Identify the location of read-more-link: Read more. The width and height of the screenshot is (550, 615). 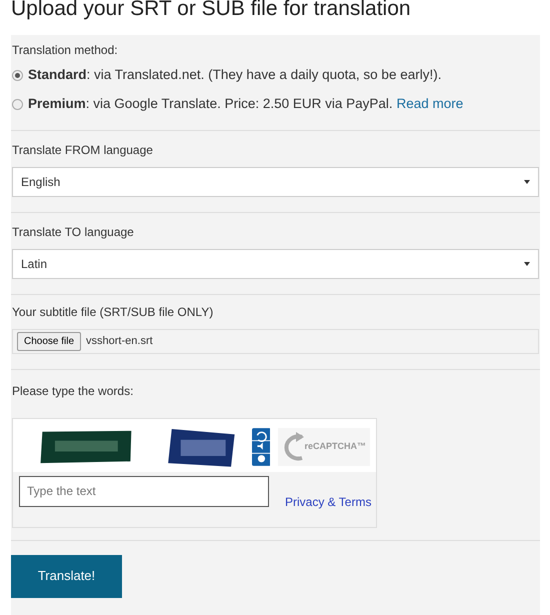
(430, 104).